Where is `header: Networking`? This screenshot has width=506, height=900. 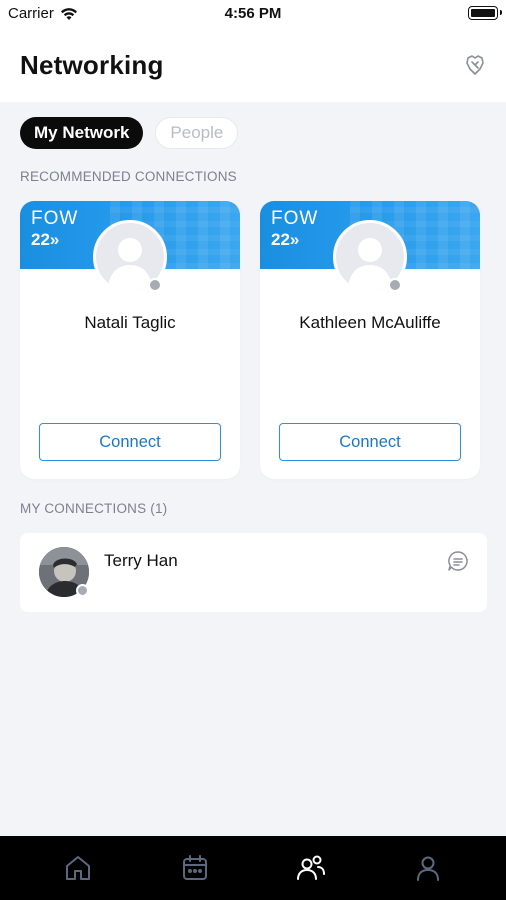
header: Networking is located at coordinates (253, 65).